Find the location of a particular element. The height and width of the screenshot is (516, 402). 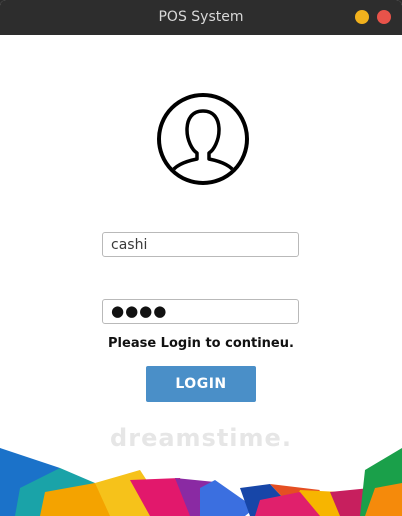

titlebar: POS System is located at coordinates (201, 17).